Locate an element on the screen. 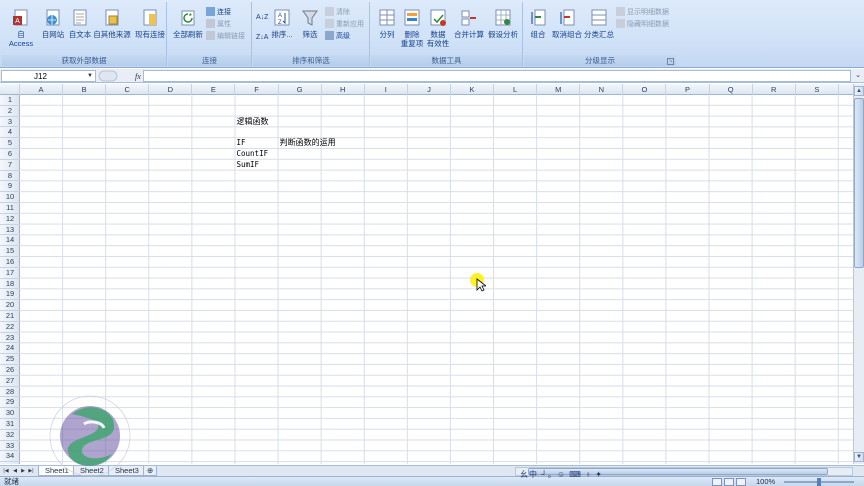  row-header-13: 13 is located at coordinates (10, 230).